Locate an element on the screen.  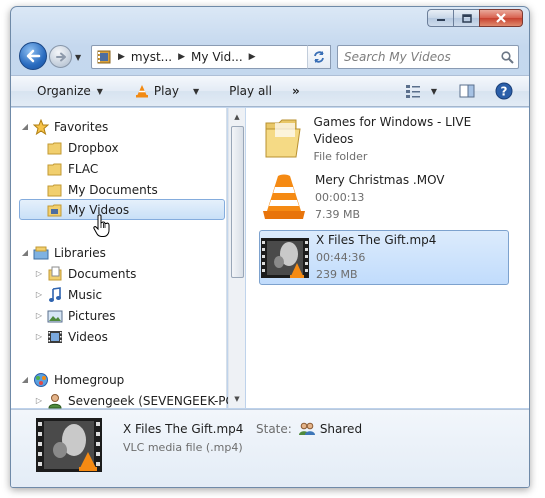
tree-item-label: Dropbox is located at coordinates (93, 147).